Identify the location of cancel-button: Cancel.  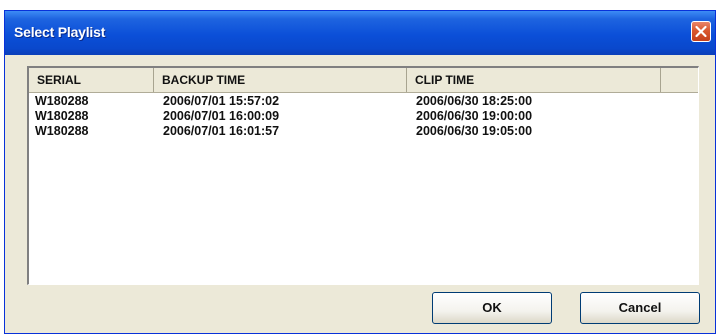
(640, 308).